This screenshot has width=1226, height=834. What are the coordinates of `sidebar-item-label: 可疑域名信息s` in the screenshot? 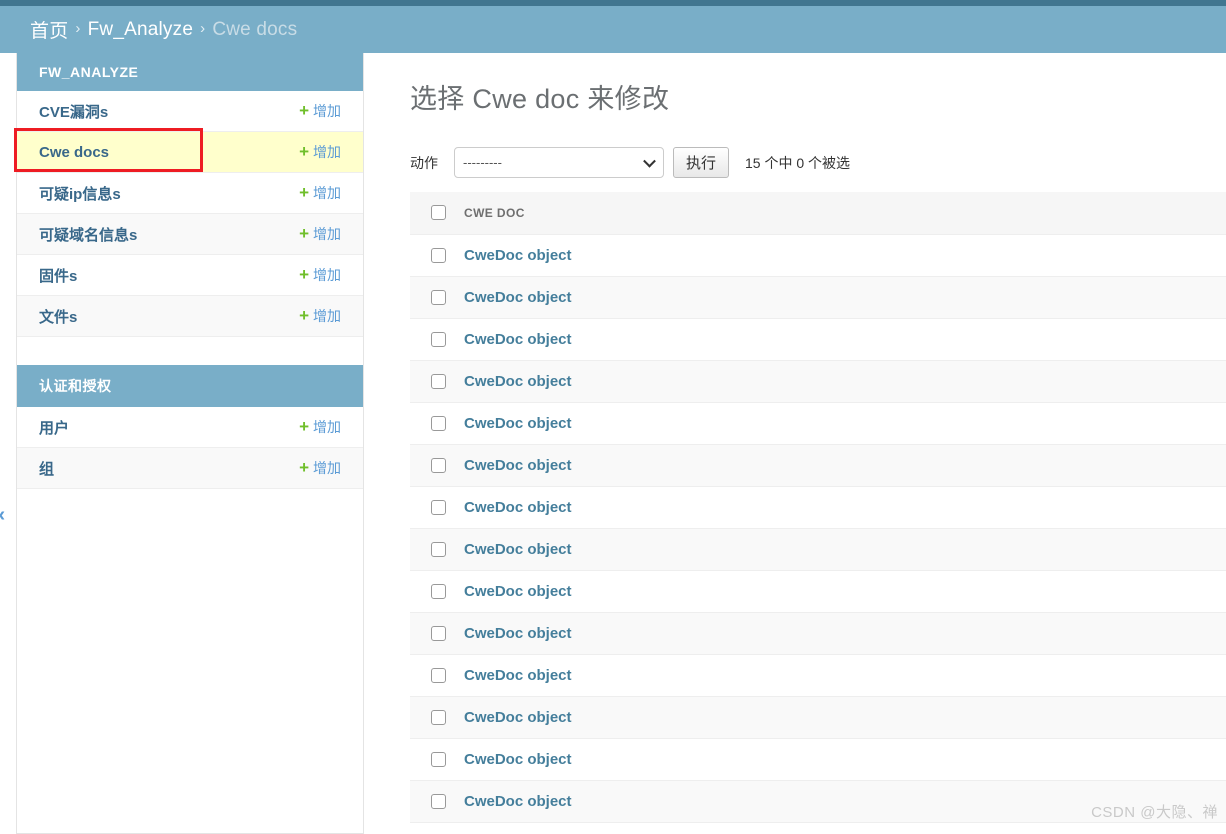 It's located at (88, 234).